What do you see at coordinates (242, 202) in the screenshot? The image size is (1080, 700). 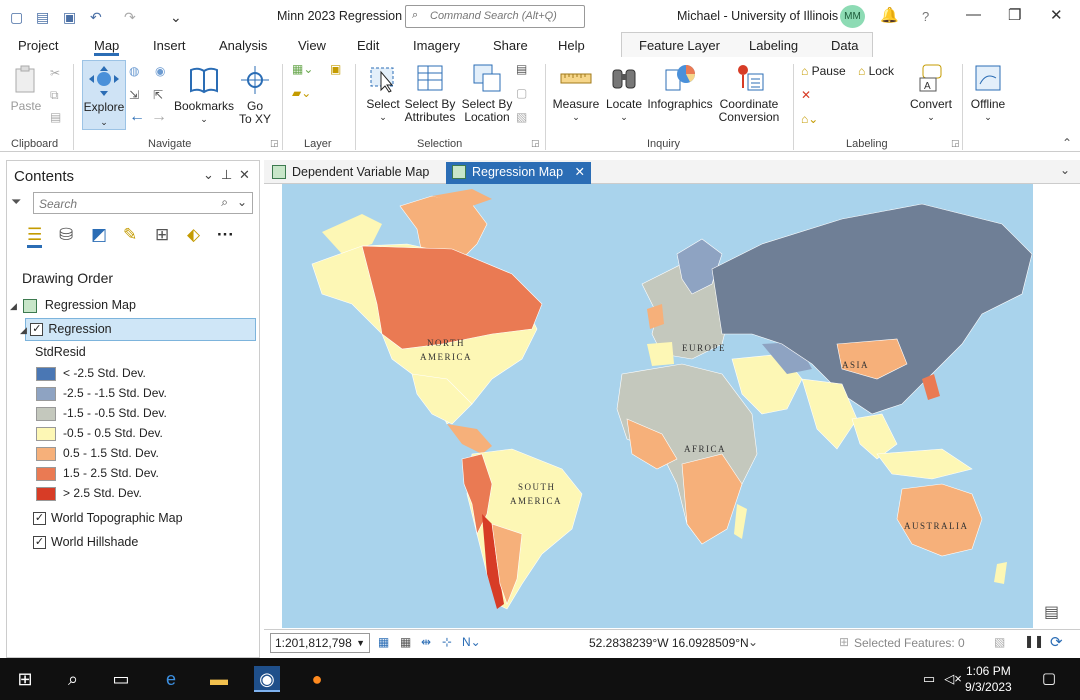 I see `search-dropdown-icon: ⌄` at bounding box center [242, 202].